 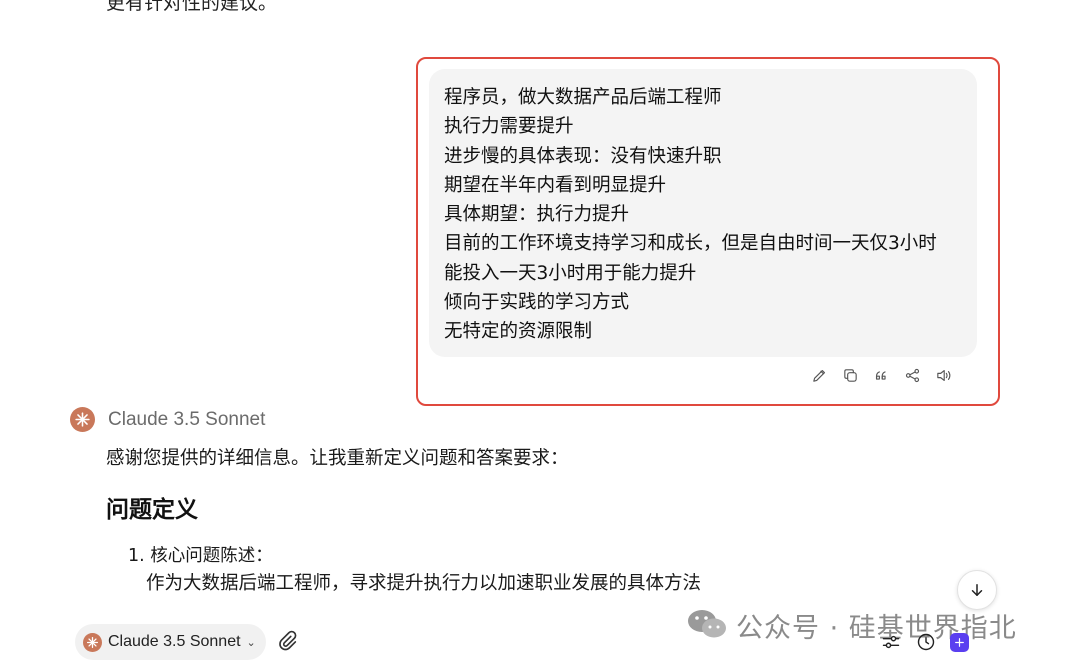 I want to click on edit-icon, so click(x=819, y=375).